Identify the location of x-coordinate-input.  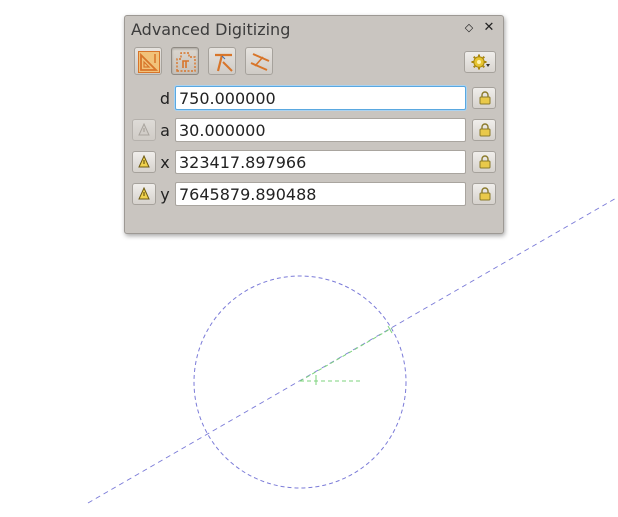
(320, 162).